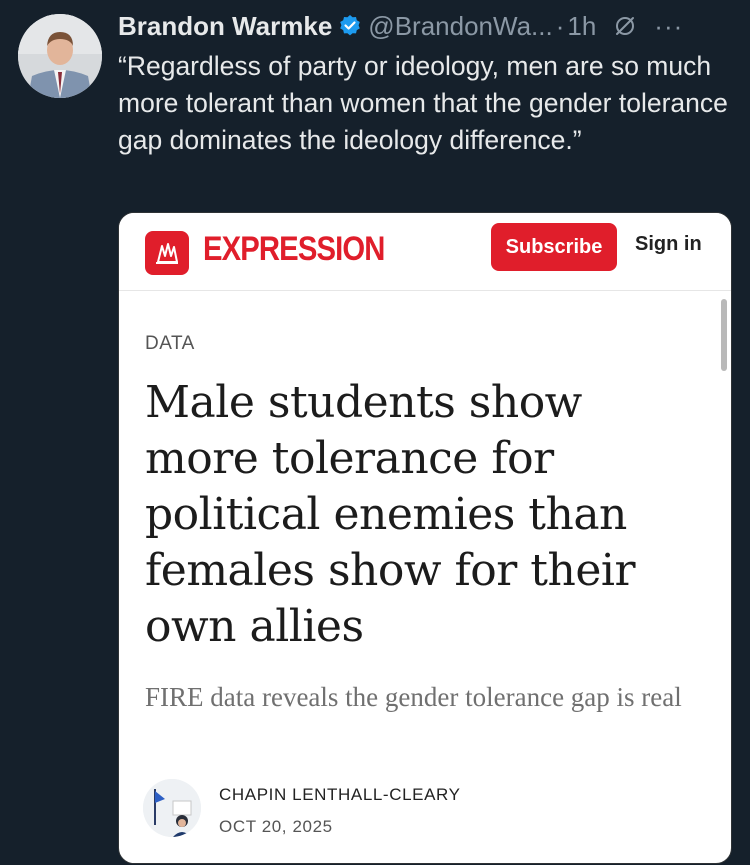 The image size is (750, 865). Describe the element at coordinates (724, 335) in the screenshot. I see `scrollbar` at that location.